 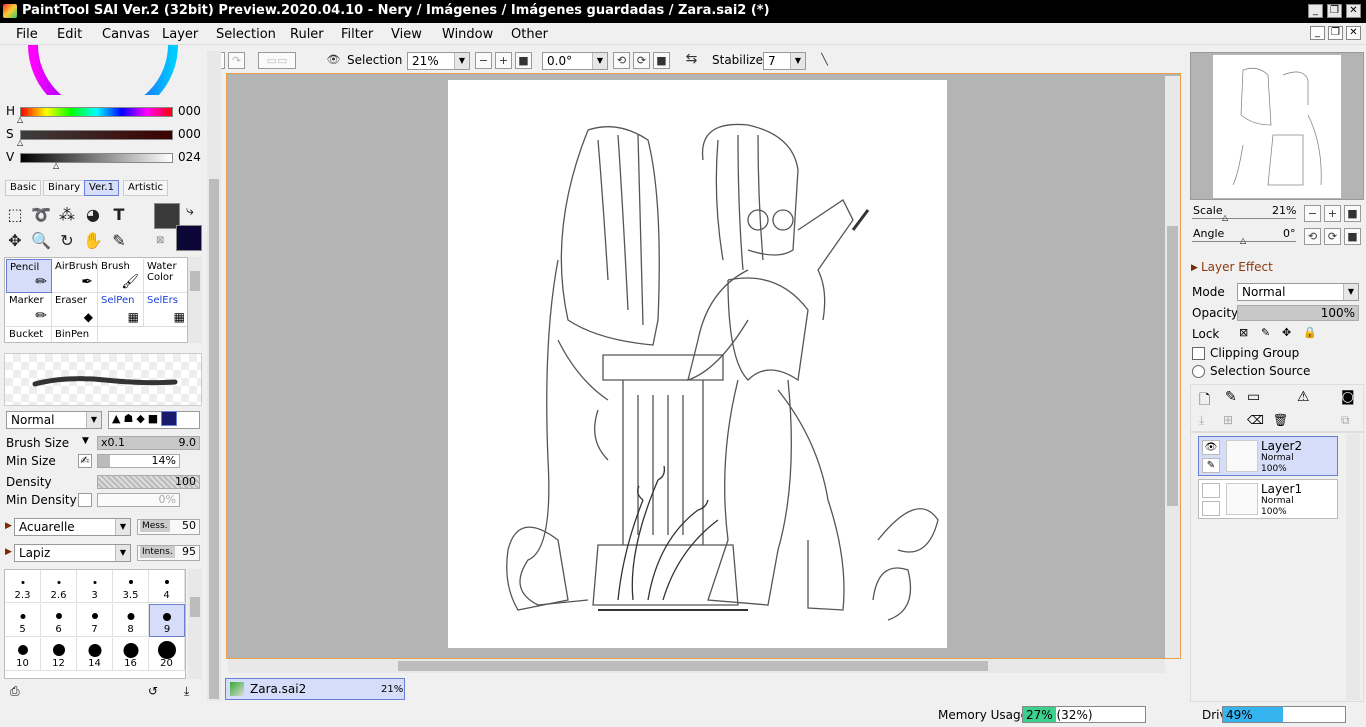 What do you see at coordinates (1353, 567) in the screenshot?
I see `layer-list-scrollbar` at bounding box center [1353, 567].